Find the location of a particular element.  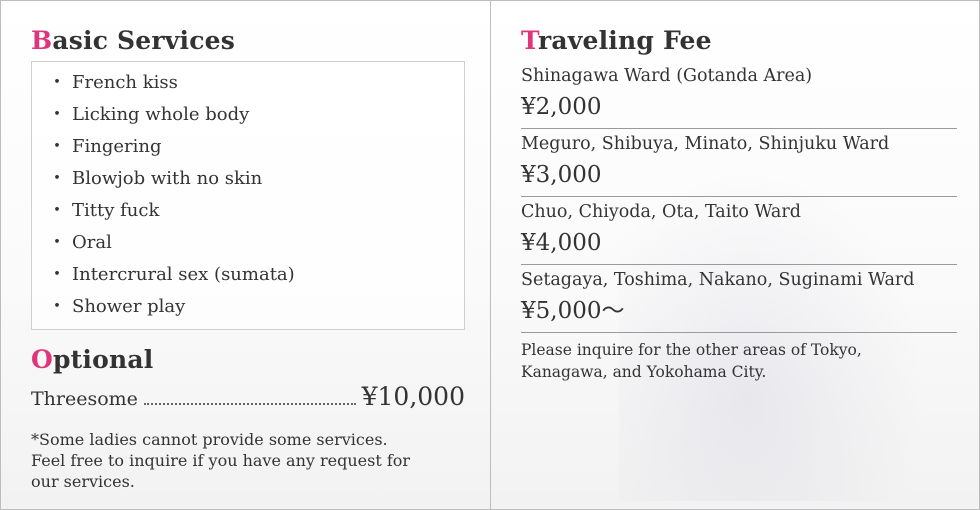

heading-initial: B is located at coordinates (42, 40).